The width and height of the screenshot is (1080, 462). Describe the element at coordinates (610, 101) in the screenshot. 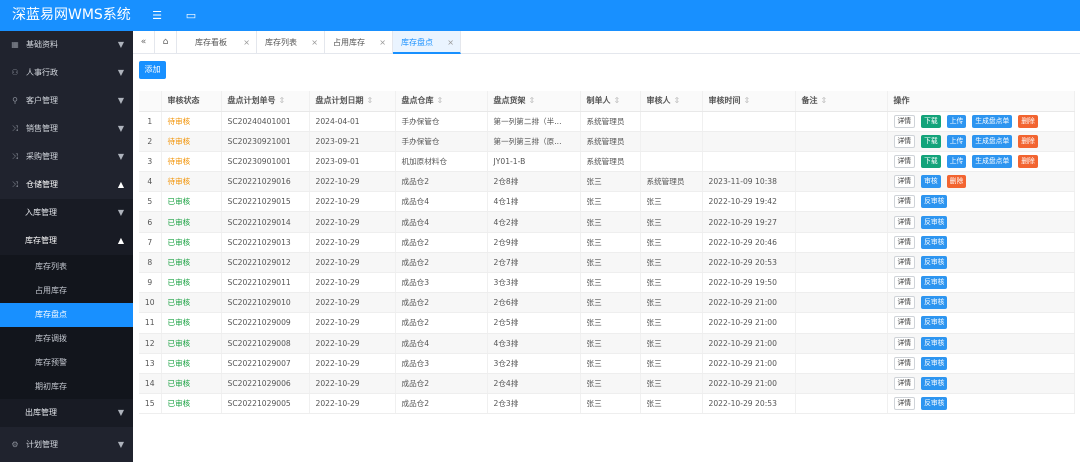

I see `column-header: 制单人 ⇕` at that location.